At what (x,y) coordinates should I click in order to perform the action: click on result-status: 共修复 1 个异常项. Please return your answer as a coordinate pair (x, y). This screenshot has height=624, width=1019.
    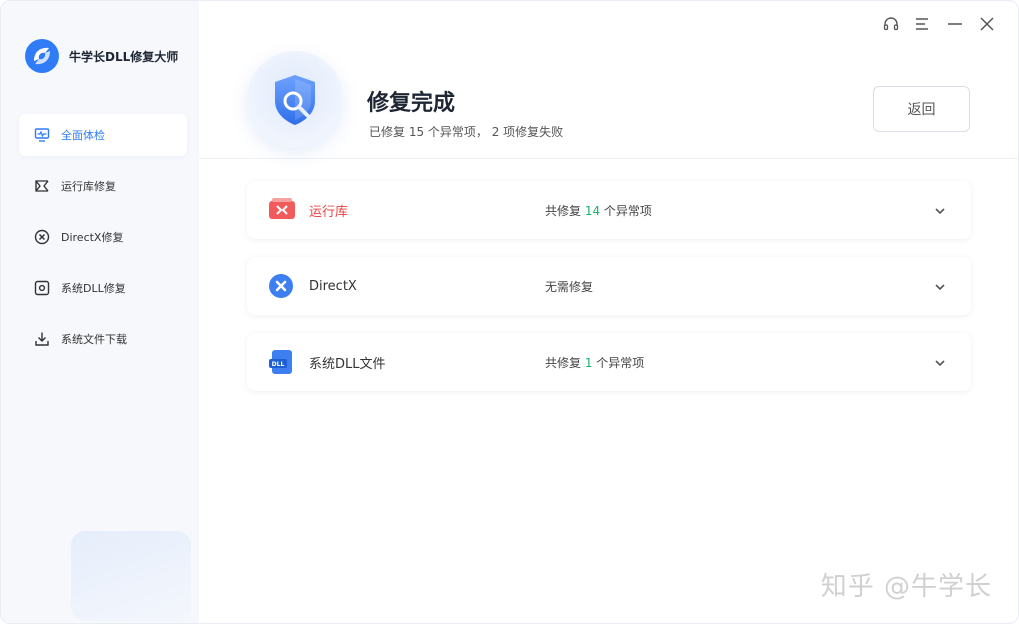
    Looking at the image, I should click on (594, 362).